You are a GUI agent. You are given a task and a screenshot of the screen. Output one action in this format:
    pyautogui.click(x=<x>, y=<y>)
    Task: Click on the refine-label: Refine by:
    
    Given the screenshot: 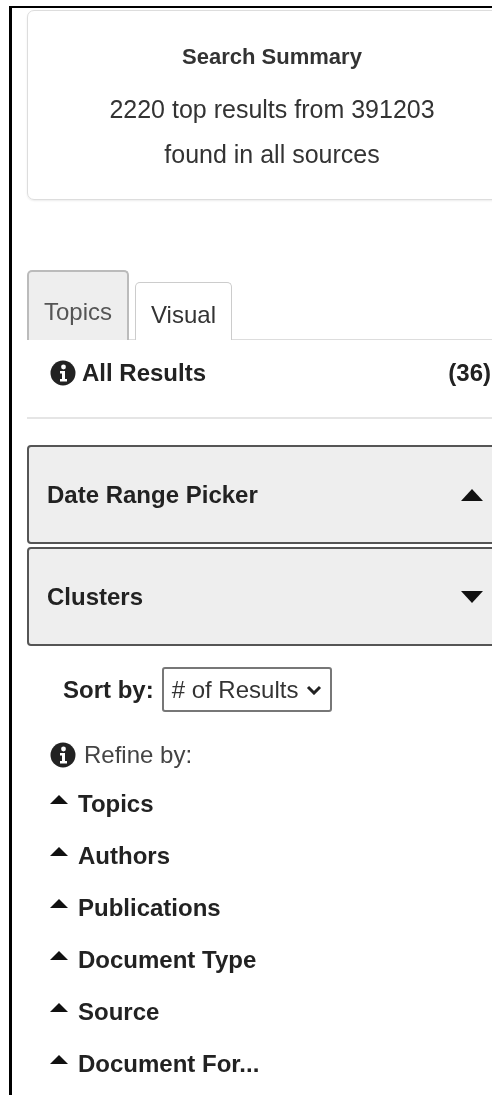 What is the action you would take?
    pyautogui.click(x=138, y=755)
    